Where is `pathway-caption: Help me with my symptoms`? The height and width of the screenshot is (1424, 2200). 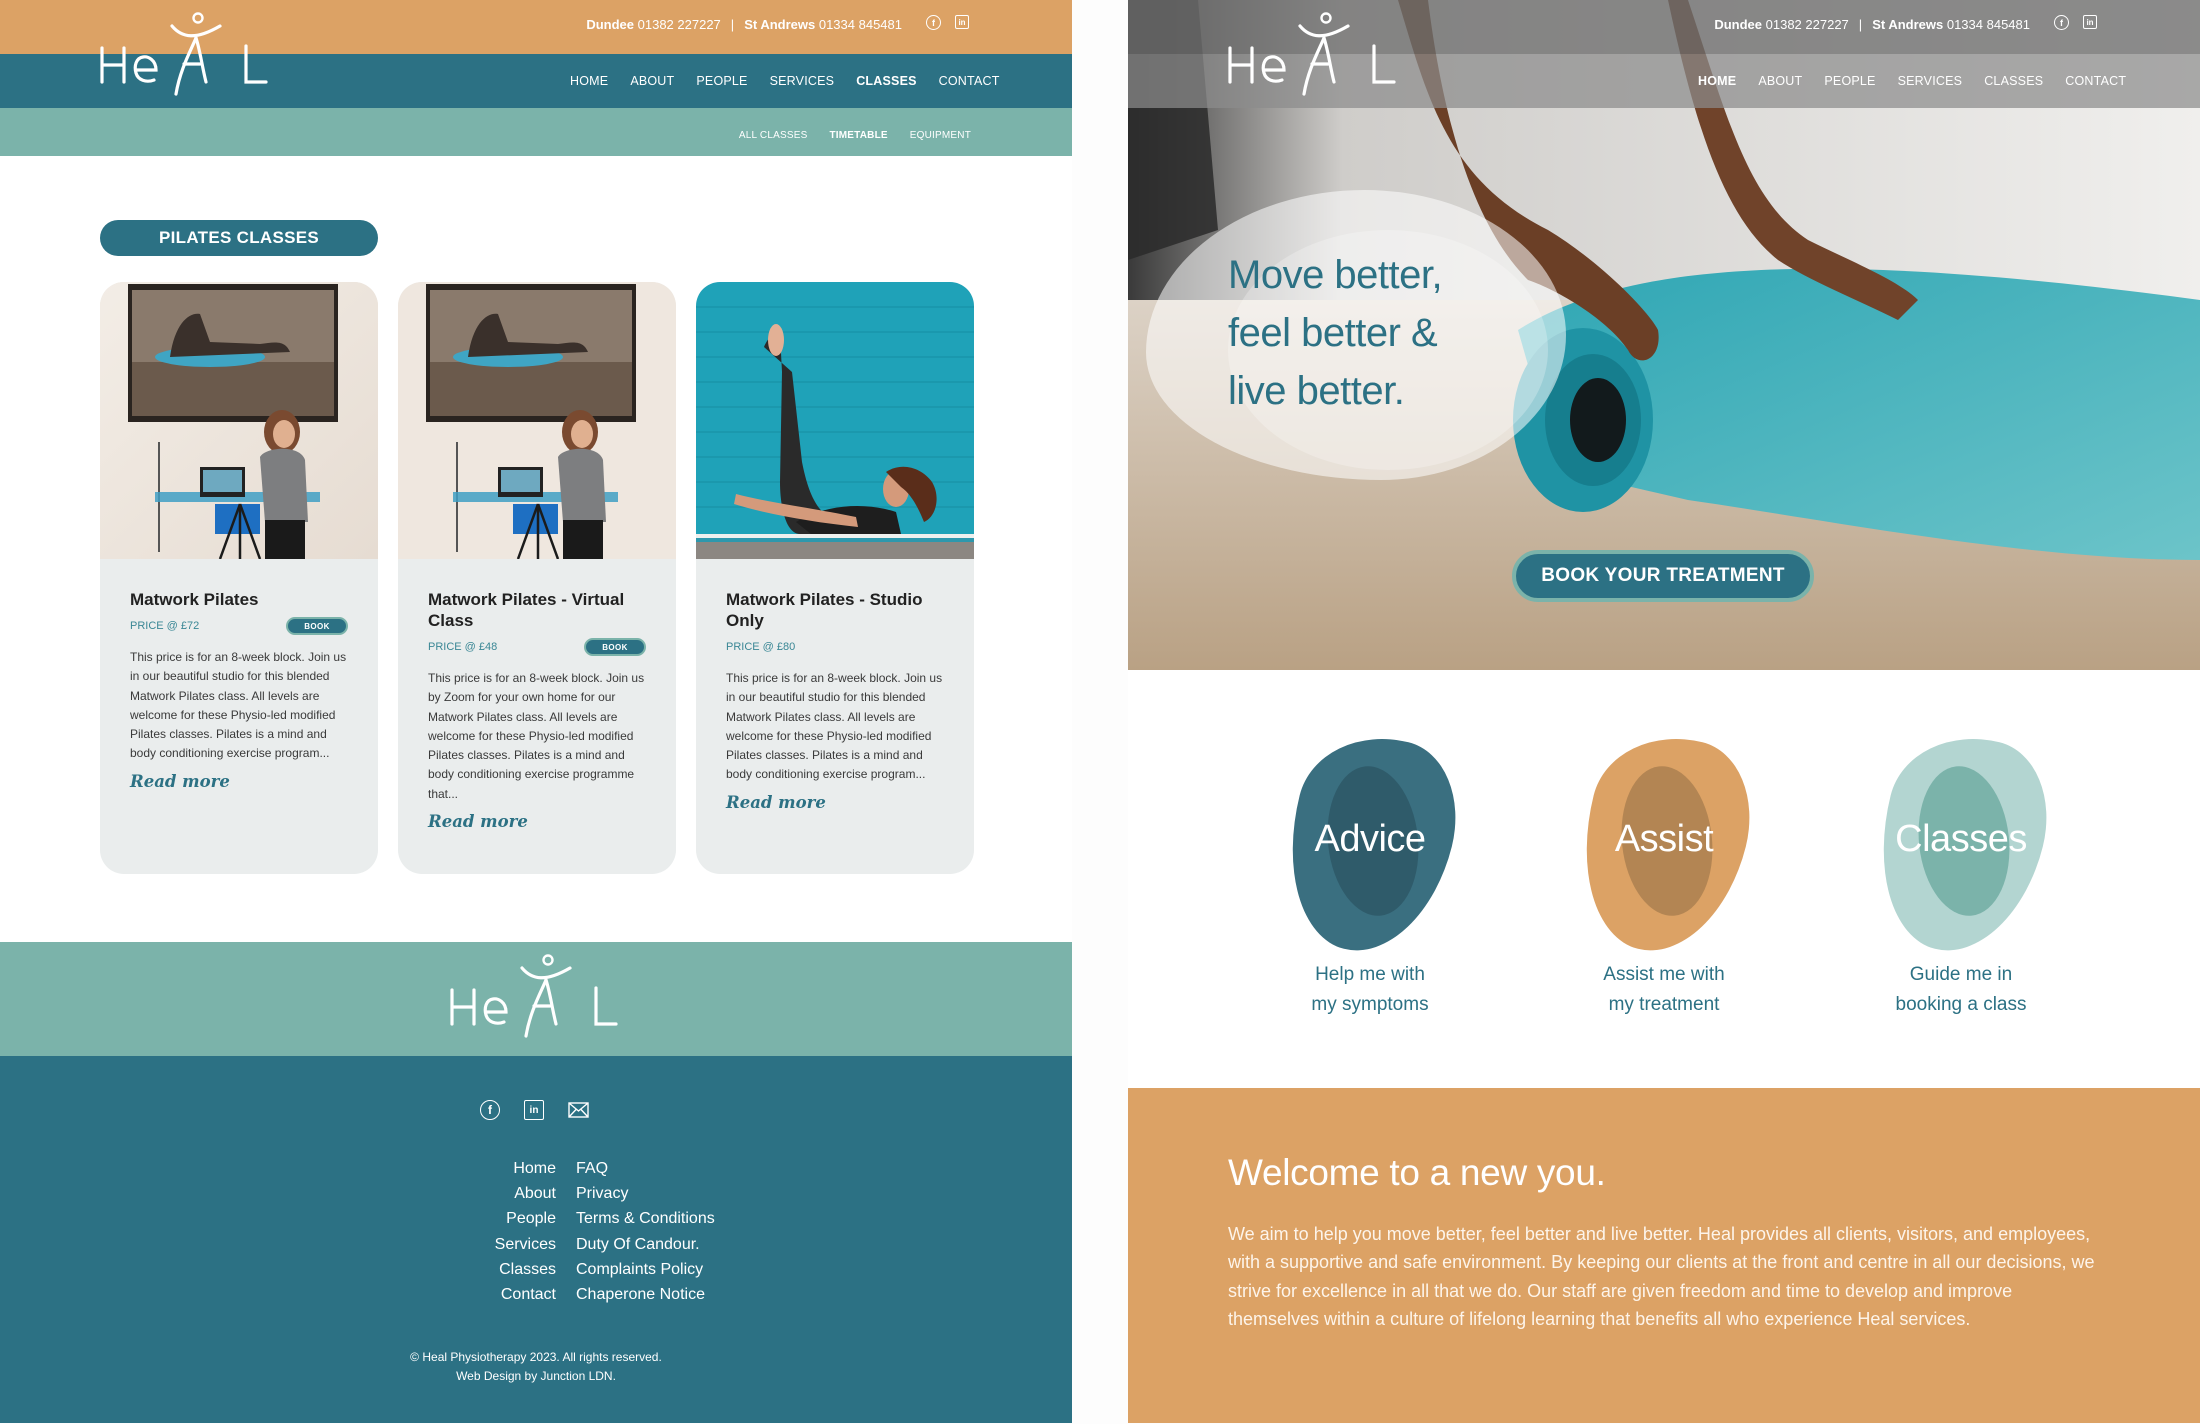
pathway-caption: Help me with my symptoms is located at coordinates (1370, 990).